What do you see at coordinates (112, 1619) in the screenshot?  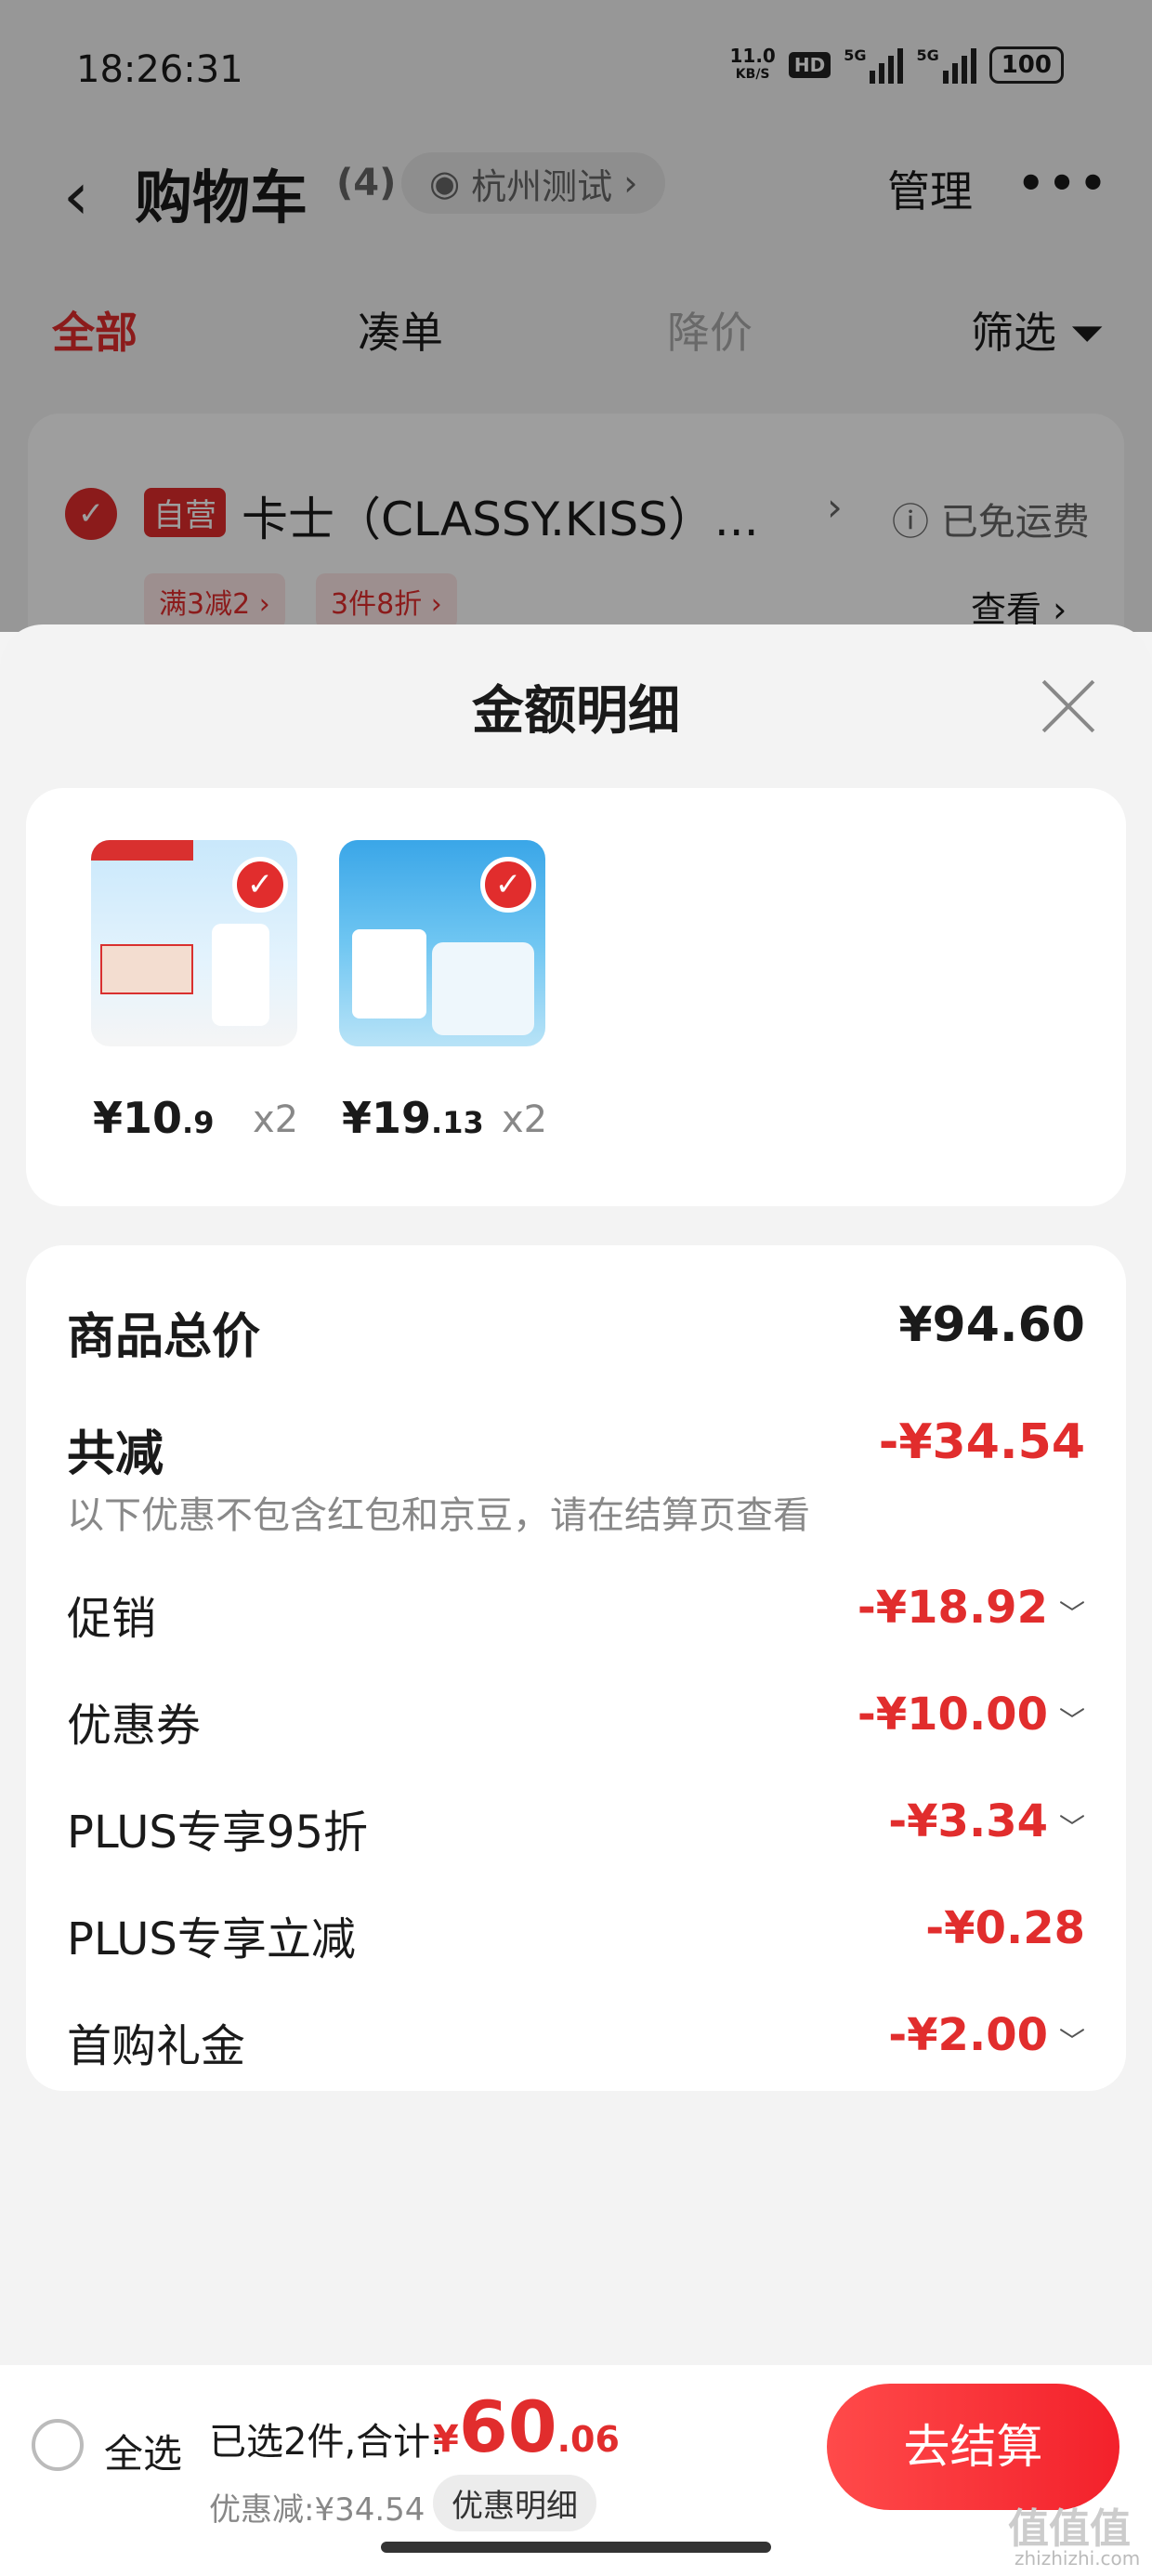 I see `discount-label: 促销` at bounding box center [112, 1619].